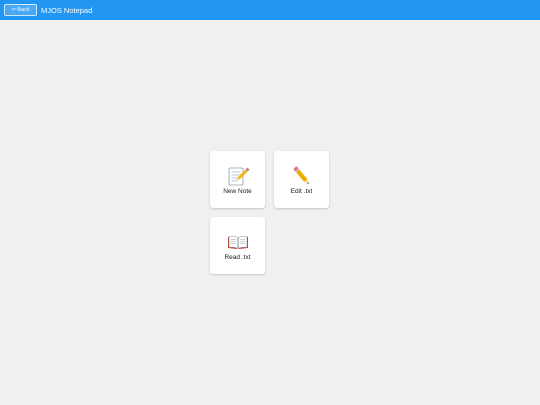 This screenshot has height=405, width=540. I want to click on action-grid: New Note Edit .txt Read .txt, so click(270, 213).